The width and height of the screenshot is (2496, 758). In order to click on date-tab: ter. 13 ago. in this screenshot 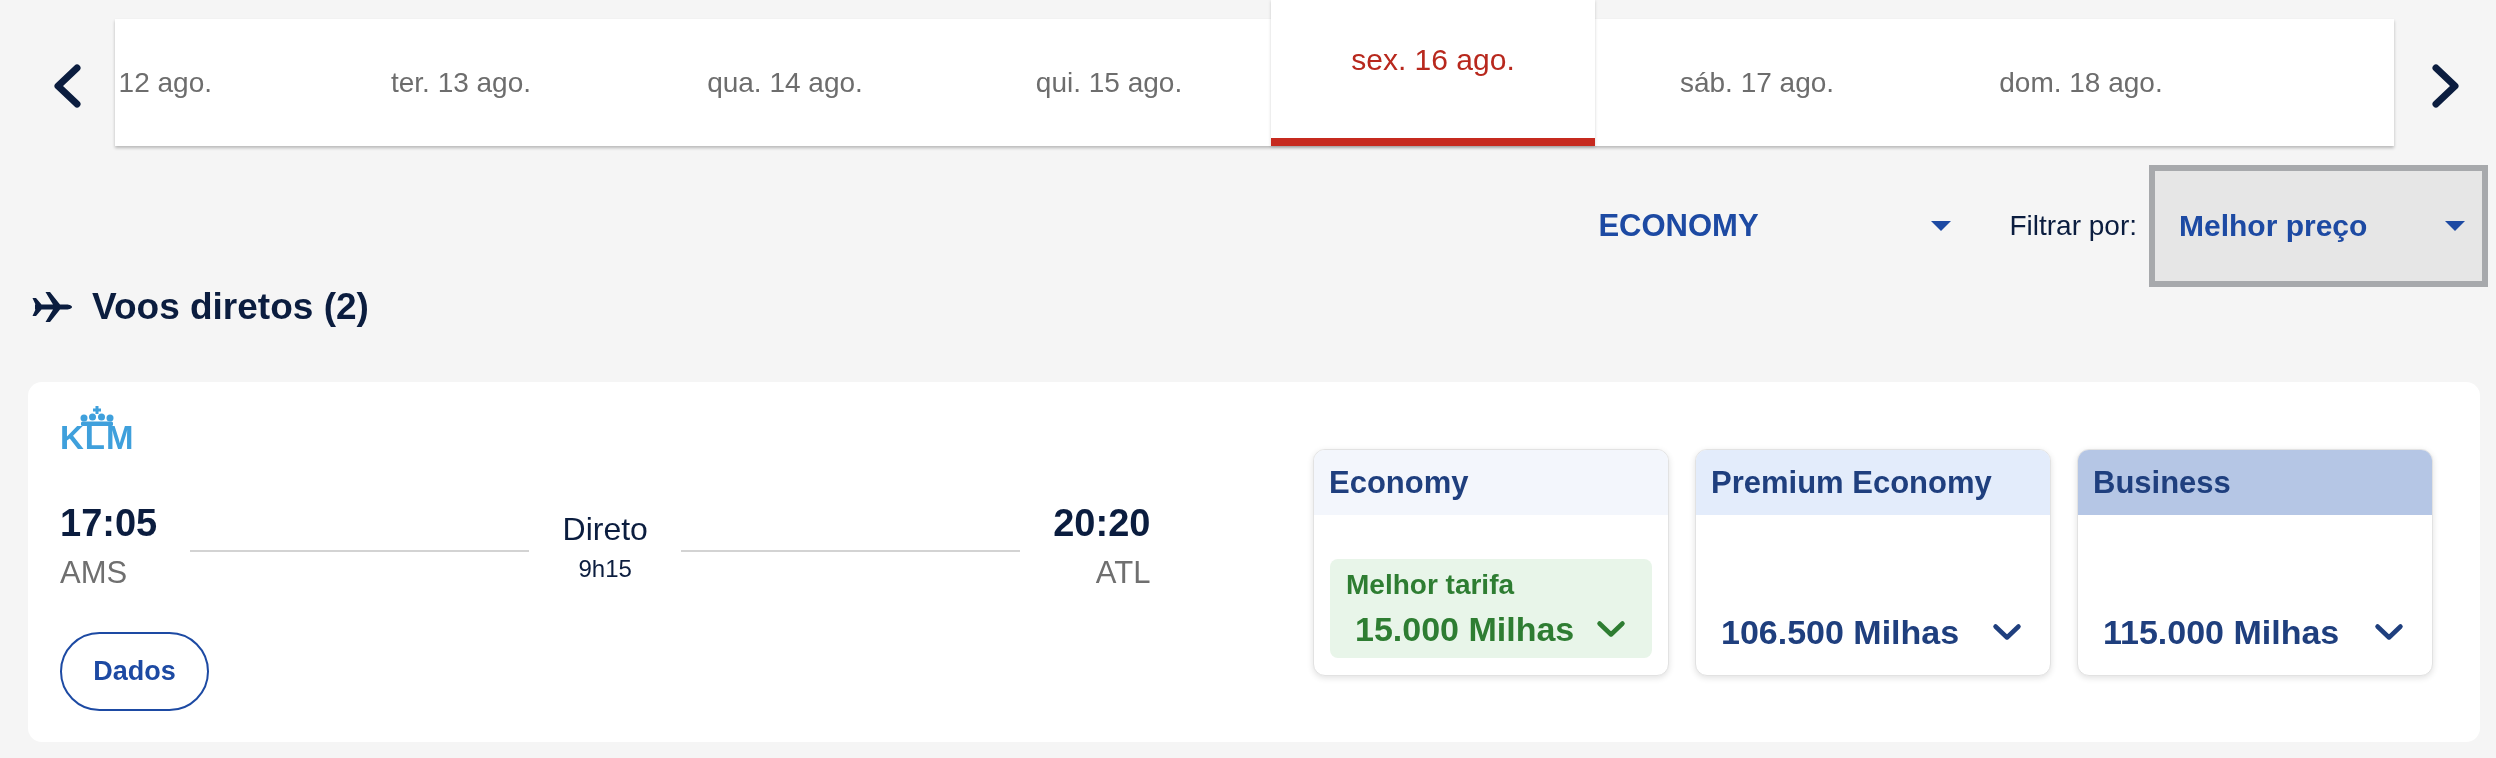, I will do `click(461, 82)`.